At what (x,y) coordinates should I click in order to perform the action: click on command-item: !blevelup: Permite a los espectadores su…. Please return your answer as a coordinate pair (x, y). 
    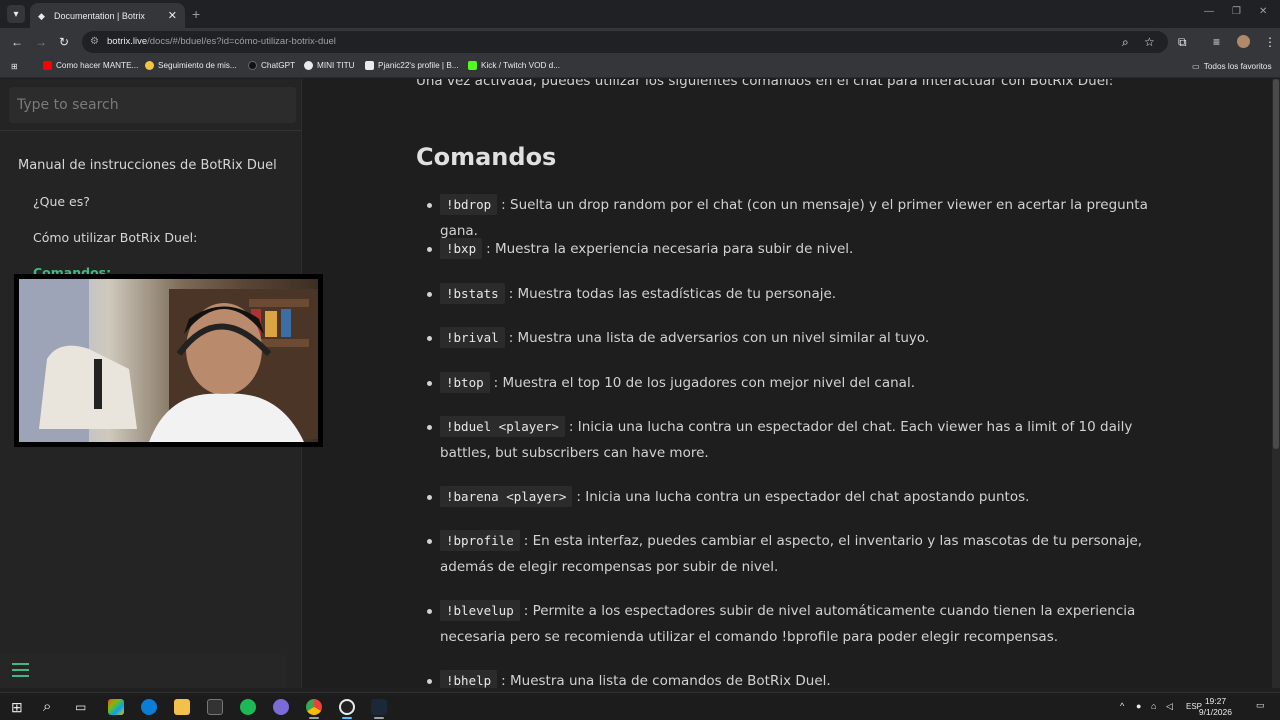
    Looking at the image, I should click on (803, 624).